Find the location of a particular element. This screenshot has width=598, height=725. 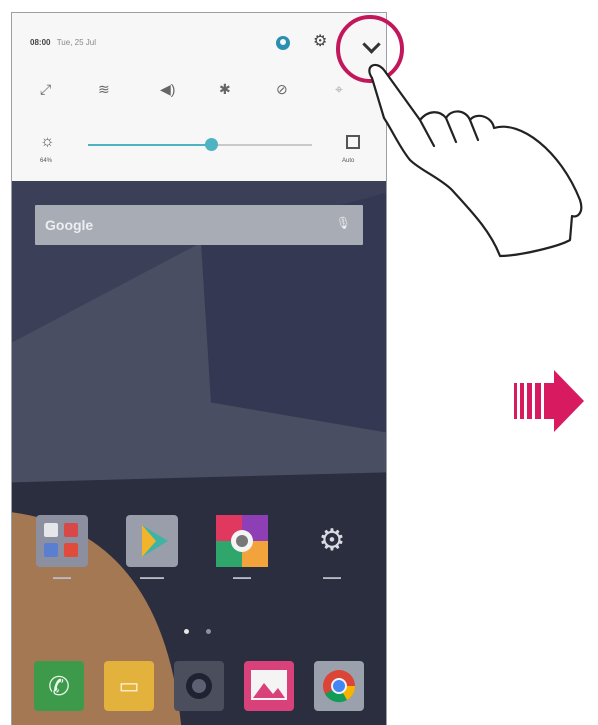

status-bar-time: 08:00 Tue, 25 Jul is located at coordinates (63, 42).